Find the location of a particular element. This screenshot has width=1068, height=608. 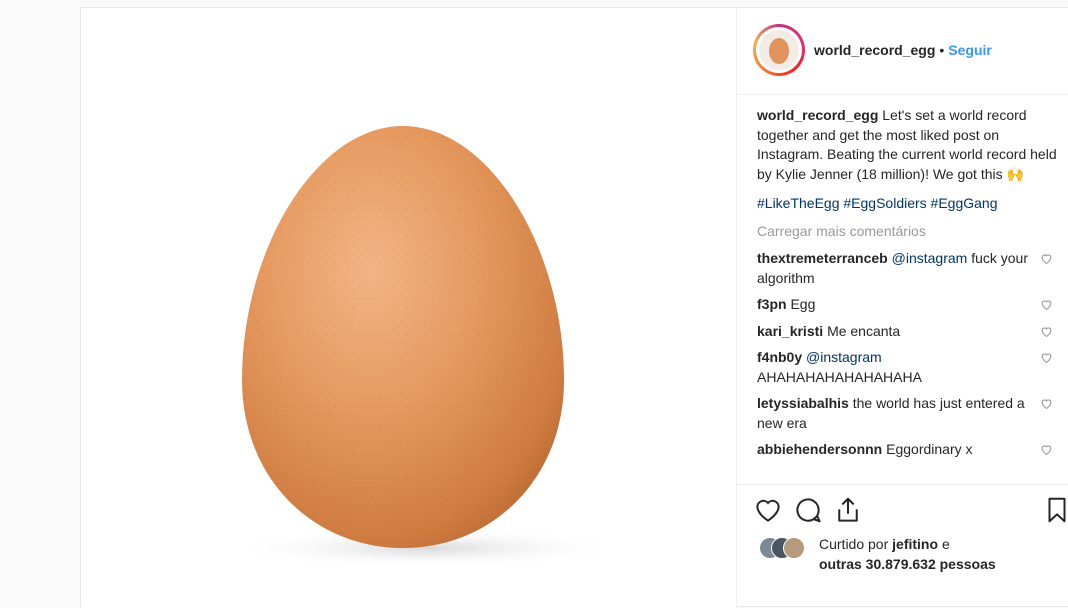

comment-username: kari_kristi is located at coordinates (790, 331).